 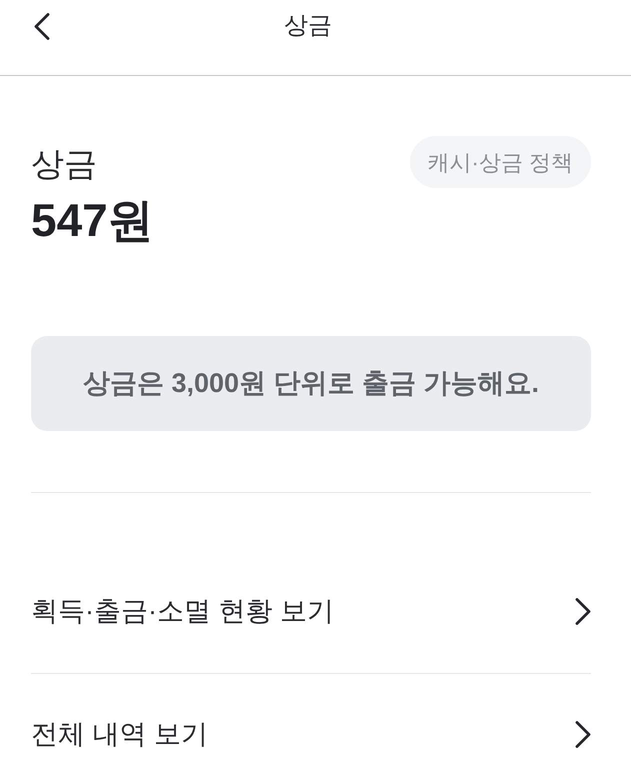 I want to click on back-chevron-icon, so click(x=42, y=26).